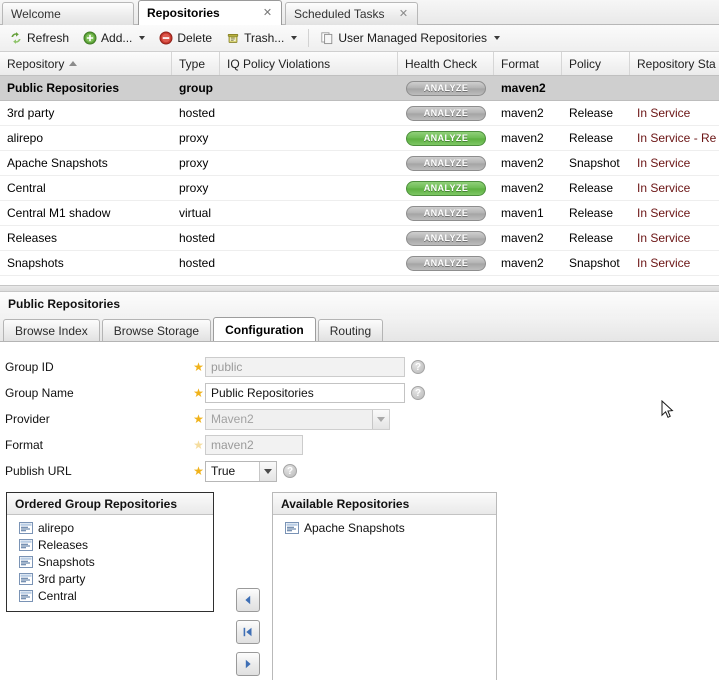 This screenshot has width=719, height=680. I want to click on tab-scheduled-tasks: Scheduled Tasks ✕, so click(351, 13).